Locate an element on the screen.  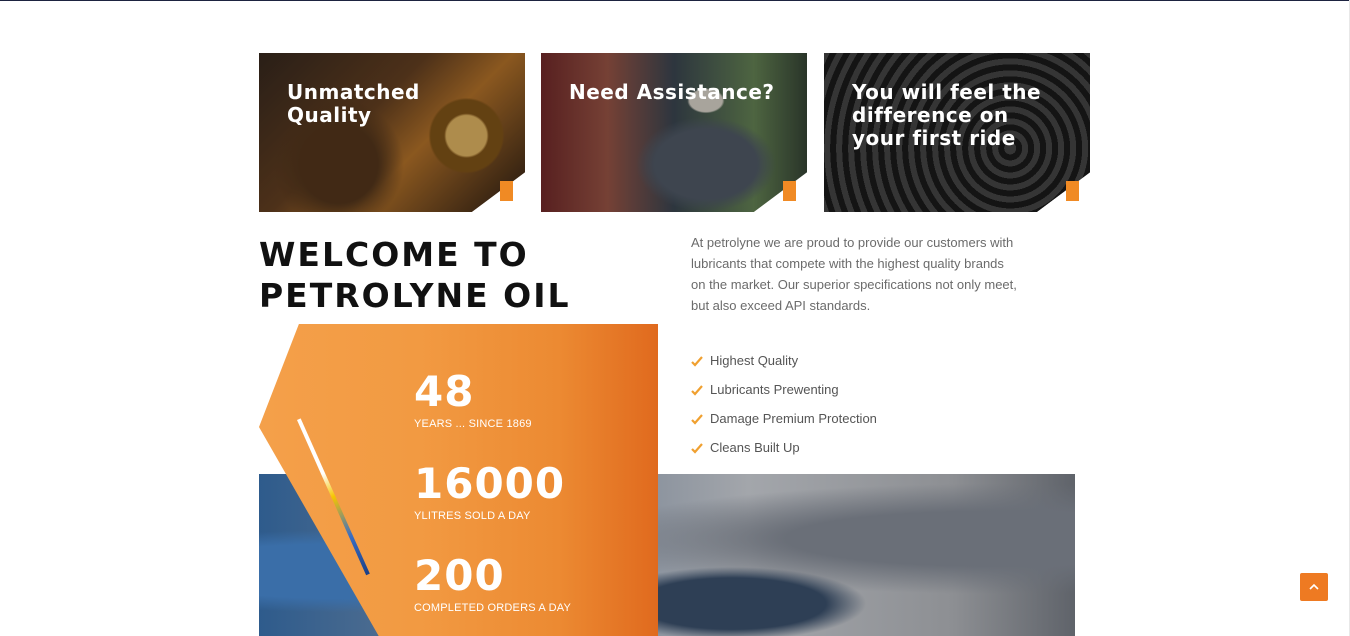
welcome-line-2: PETROLYNE OIL is located at coordinates (415, 295).